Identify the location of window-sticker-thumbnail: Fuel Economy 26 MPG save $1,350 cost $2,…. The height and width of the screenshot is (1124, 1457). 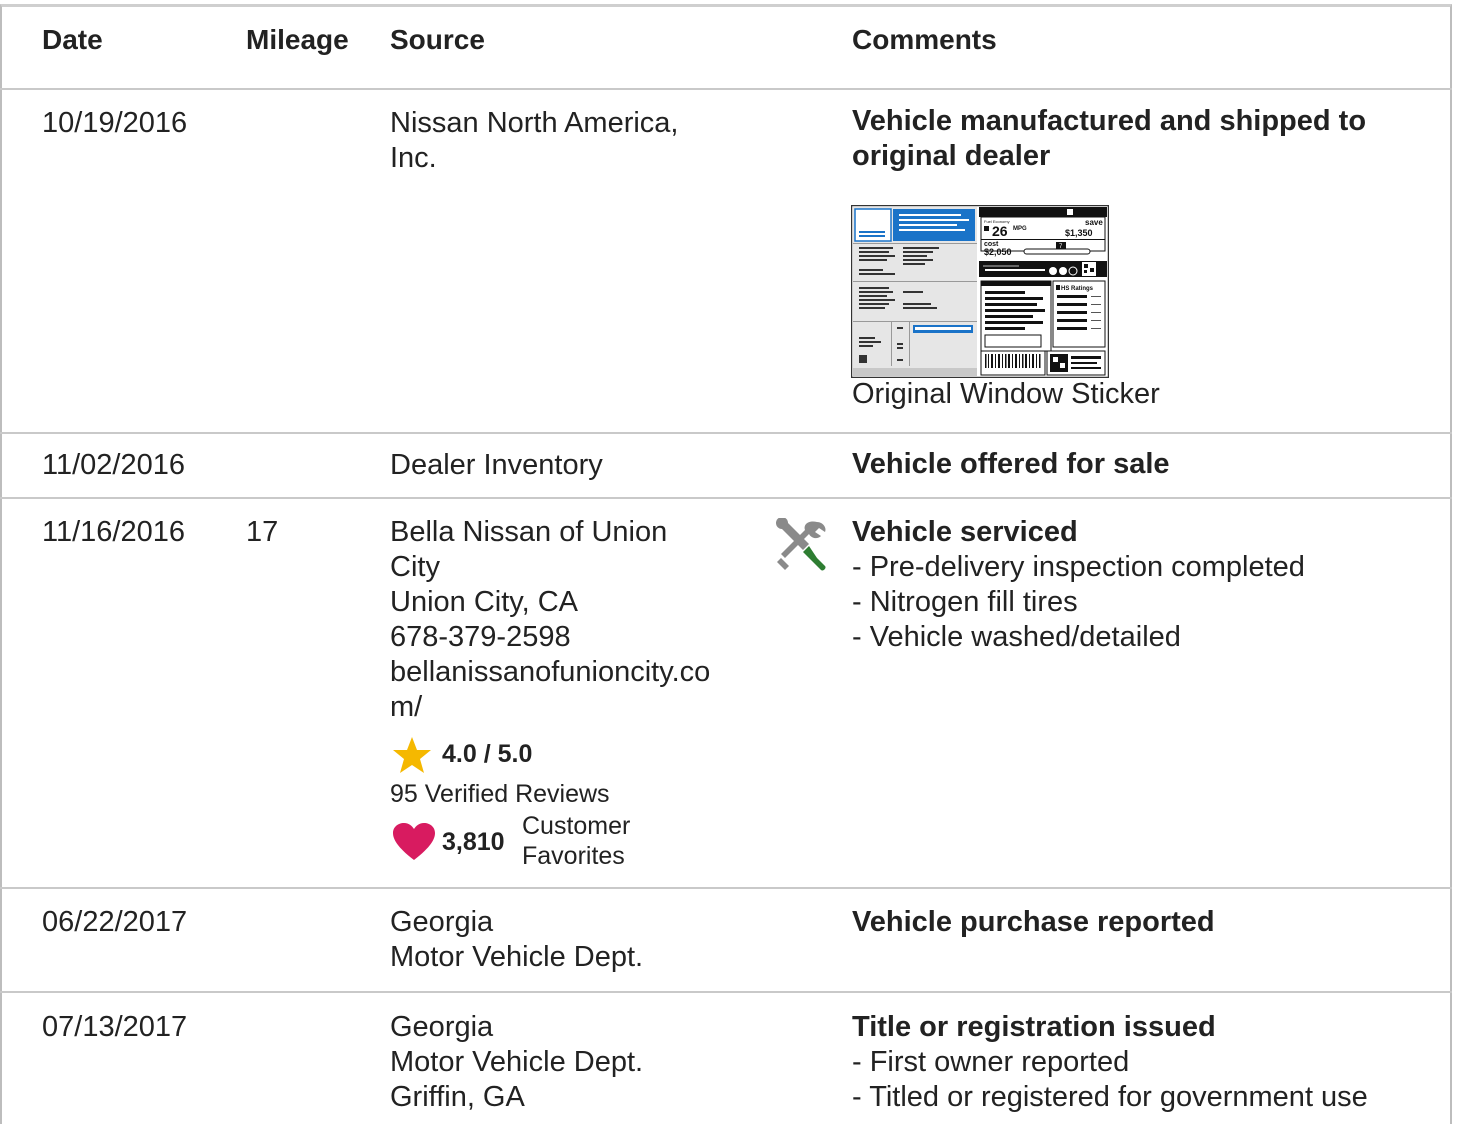
(980, 291).